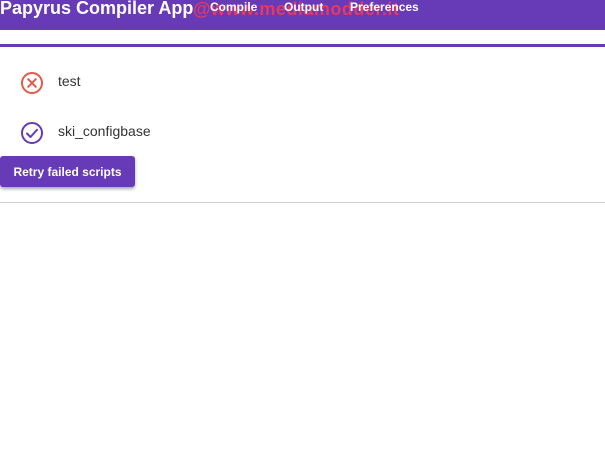  What do you see at coordinates (233, 7) in the screenshot?
I see `tab-compile: Compile` at bounding box center [233, 7].